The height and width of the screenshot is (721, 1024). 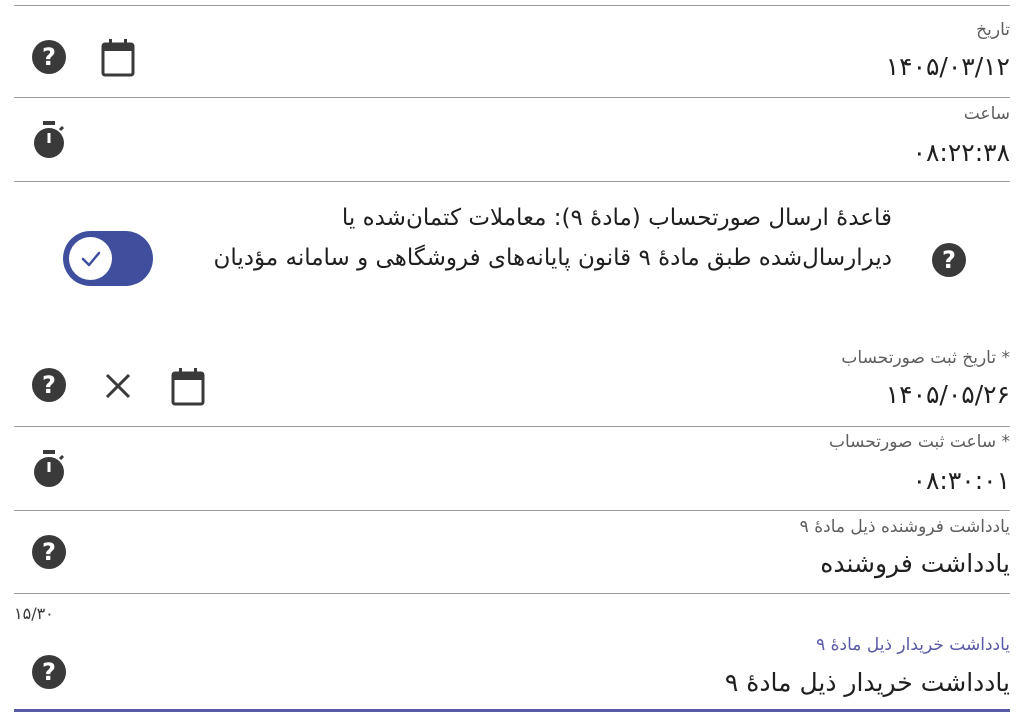 What do you see at coordinates (915, 563) in the screenshot?
I see `seller-note-input: یادداشت فروشنده` at bounding box center [915, 563].